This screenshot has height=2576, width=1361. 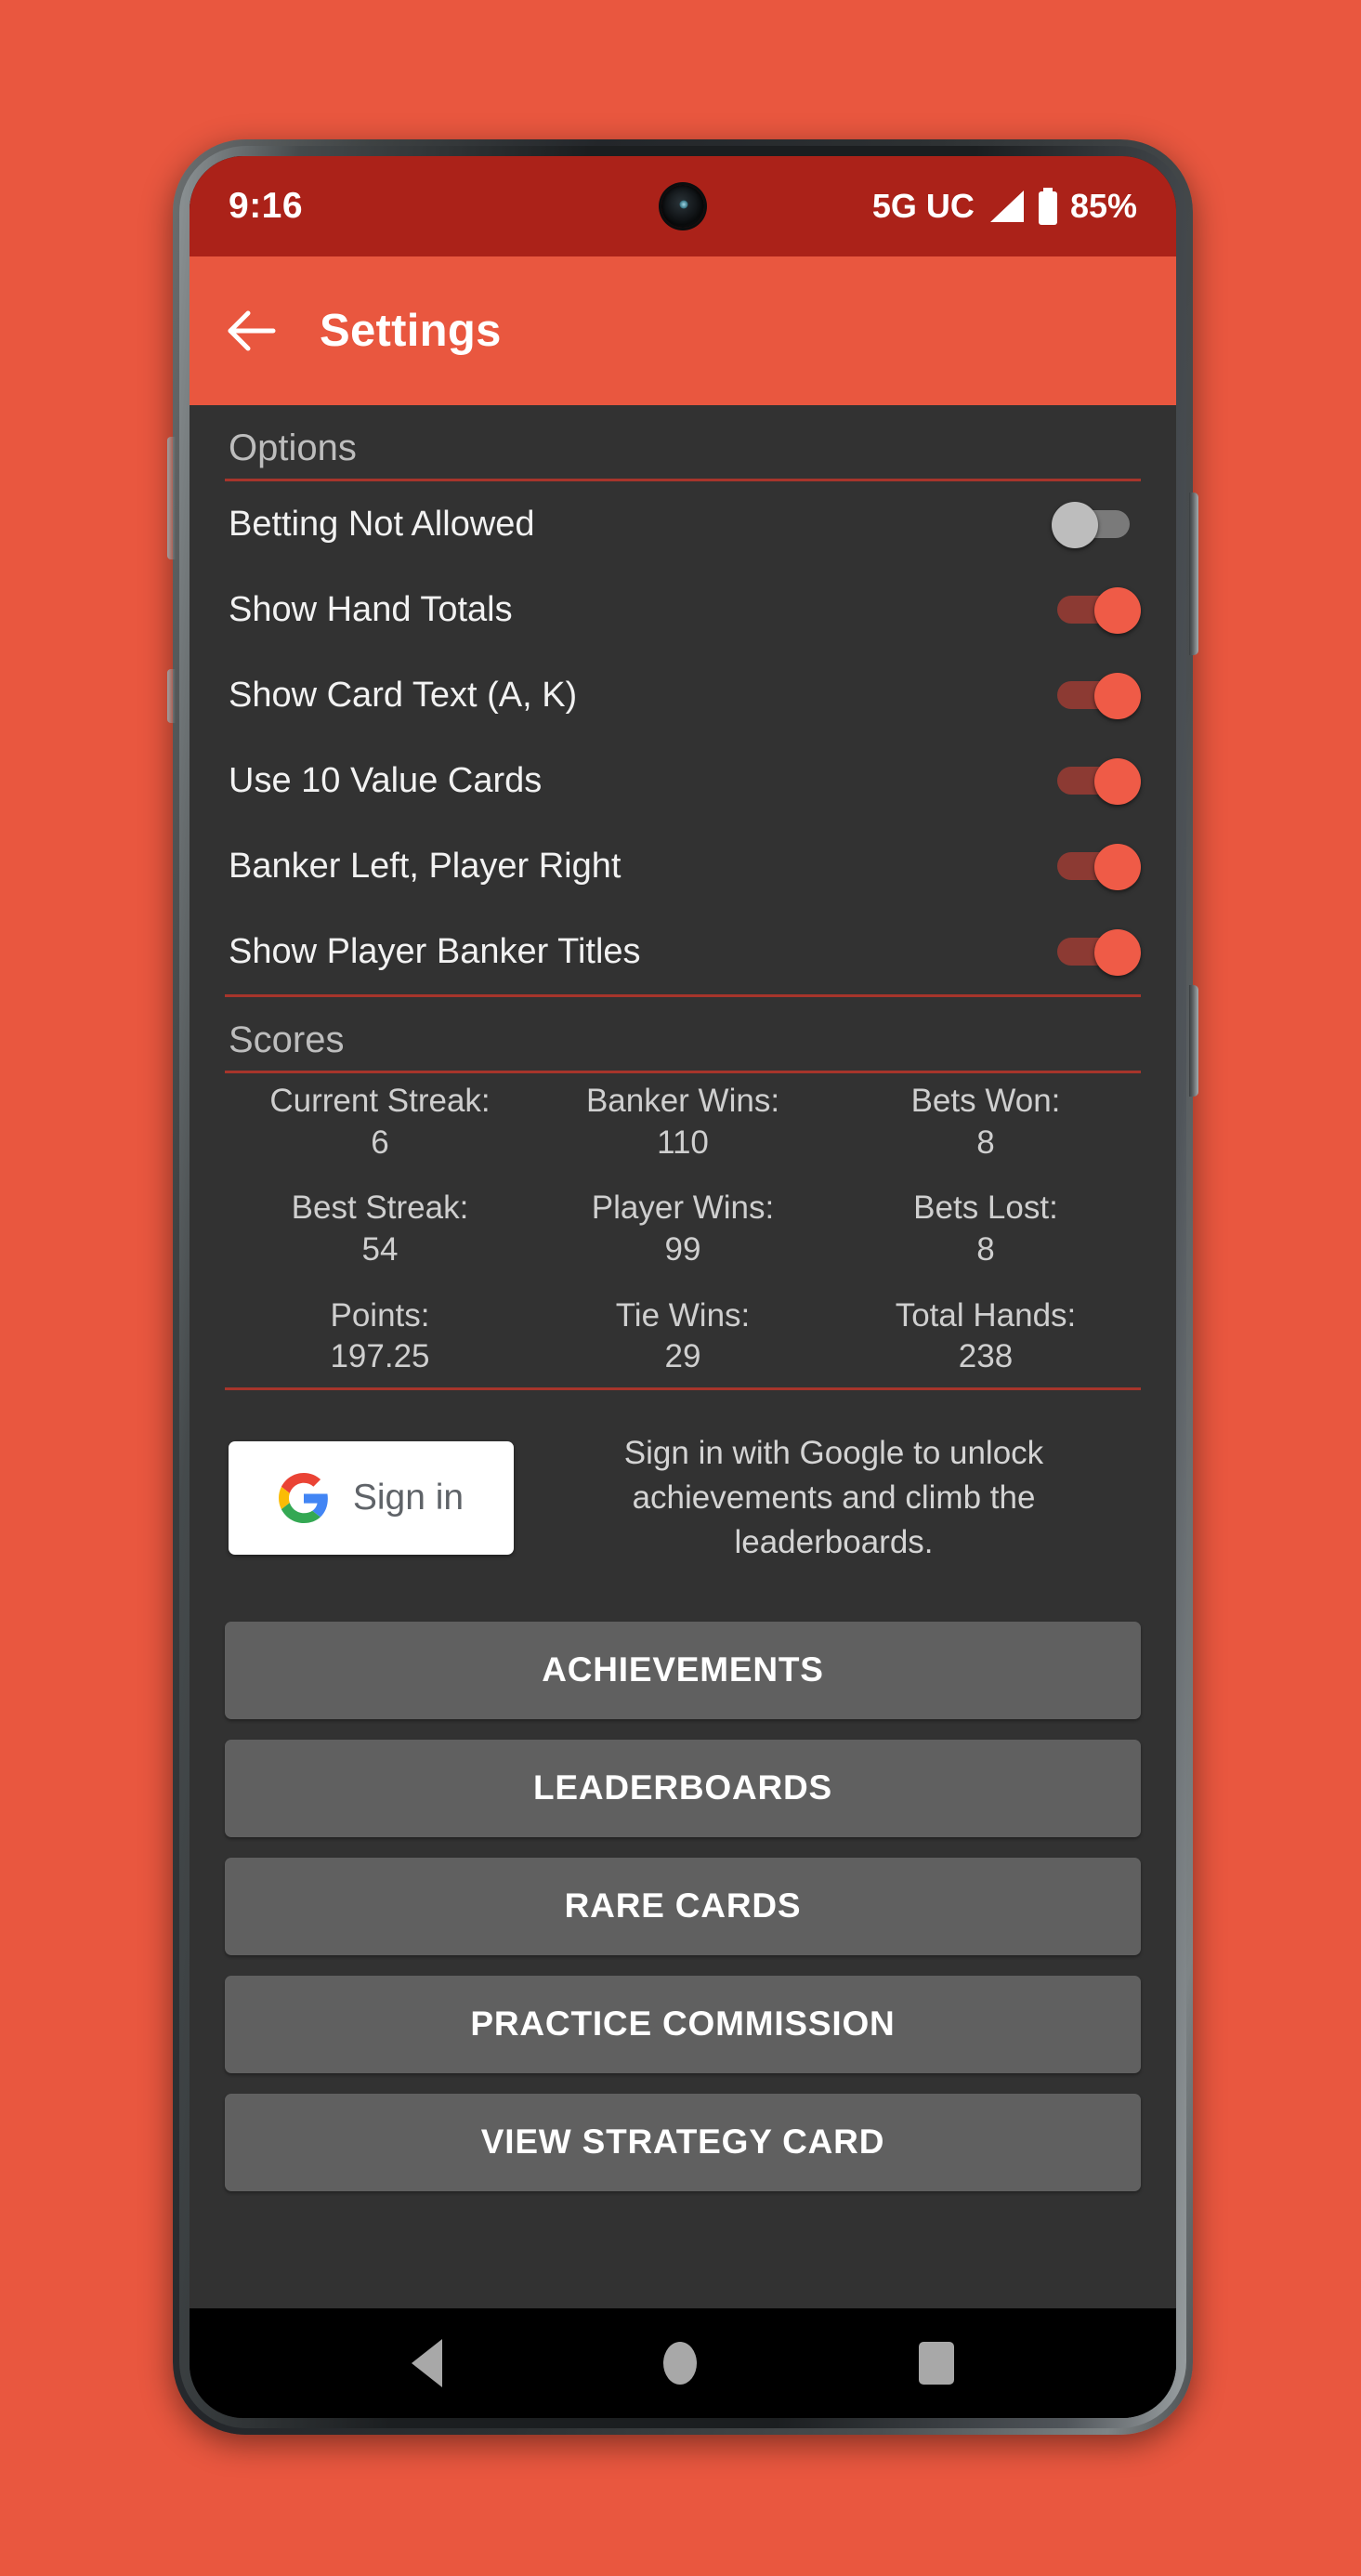 What do you see at coordinates (380, 1229) in the screenshot?
I see `score-cell-best-streak: Best Streak: 54` at bounding box center [380, 1229].